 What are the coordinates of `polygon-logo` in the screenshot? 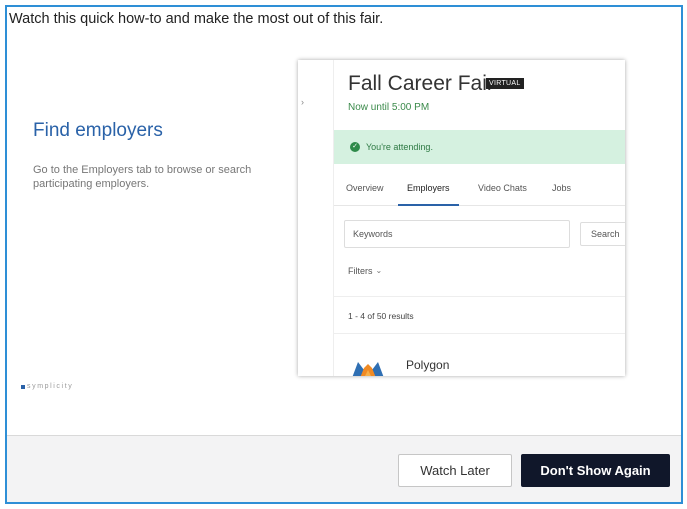 It's located at (368, 369).